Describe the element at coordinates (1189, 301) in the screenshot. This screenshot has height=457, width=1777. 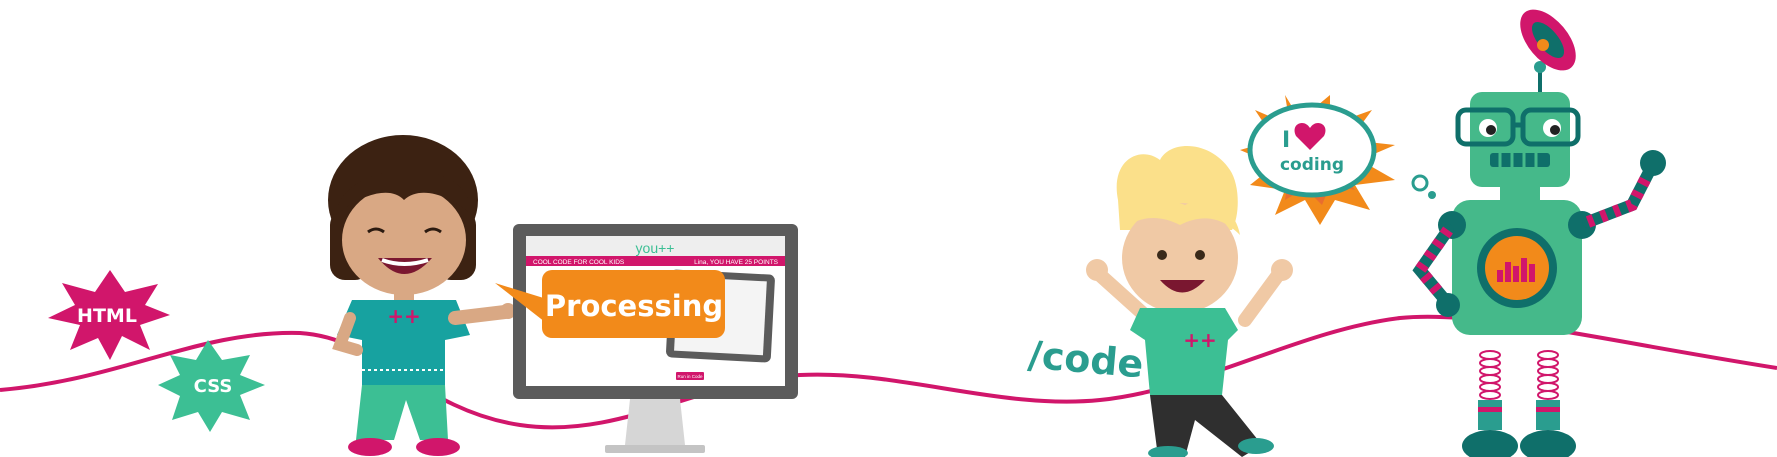
I see `boy-character: ++` at that location.